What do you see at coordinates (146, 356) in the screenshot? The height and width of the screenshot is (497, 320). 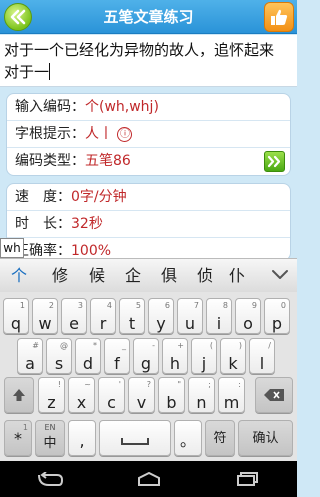 I see `key-g: -g` at bounding box center [146, 356].